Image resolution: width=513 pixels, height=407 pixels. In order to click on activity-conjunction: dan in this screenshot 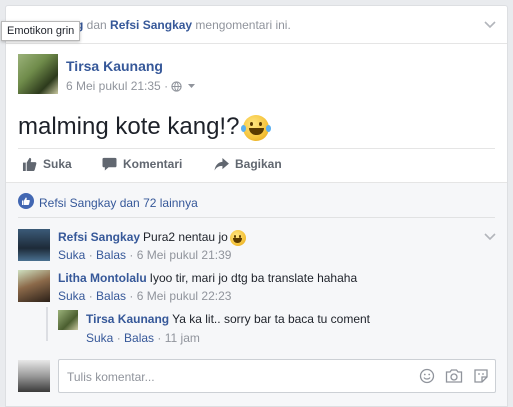, I will do `click(97, 25)`.